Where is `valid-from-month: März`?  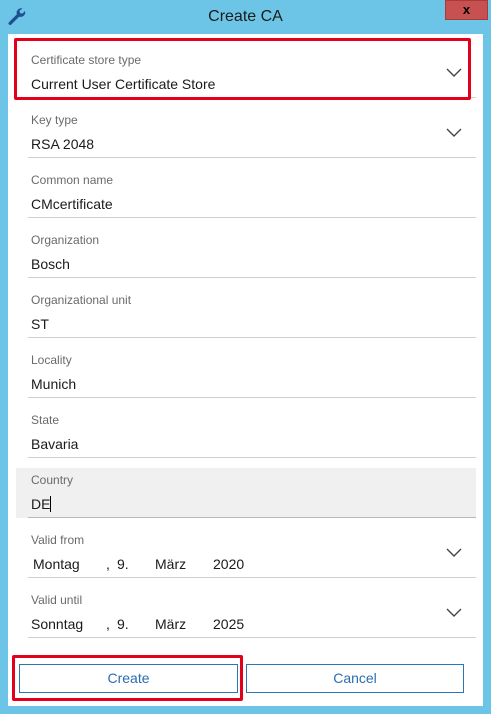
valid-from-month: März is located at coordinates (170, 564).